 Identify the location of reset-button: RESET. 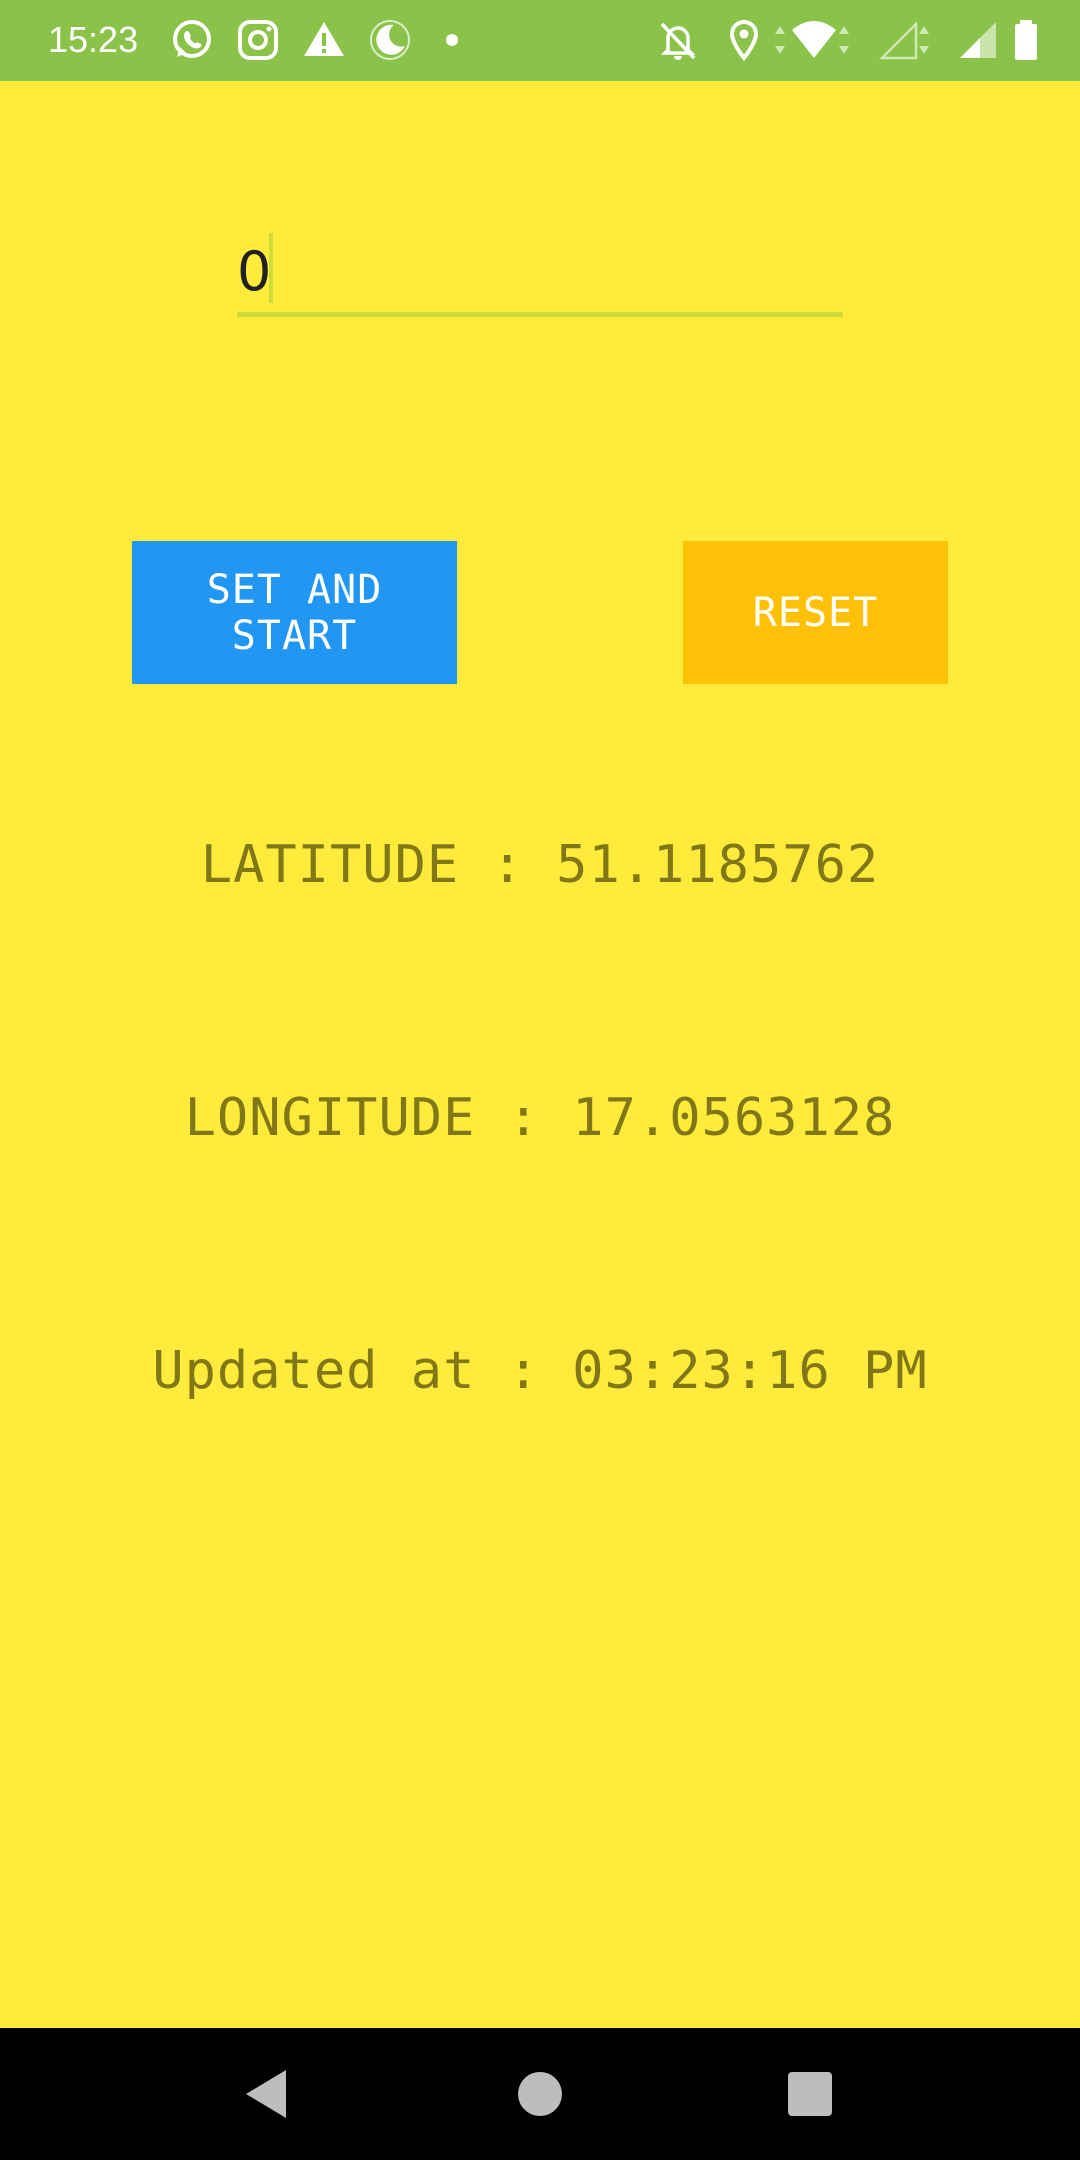
(815, 612).